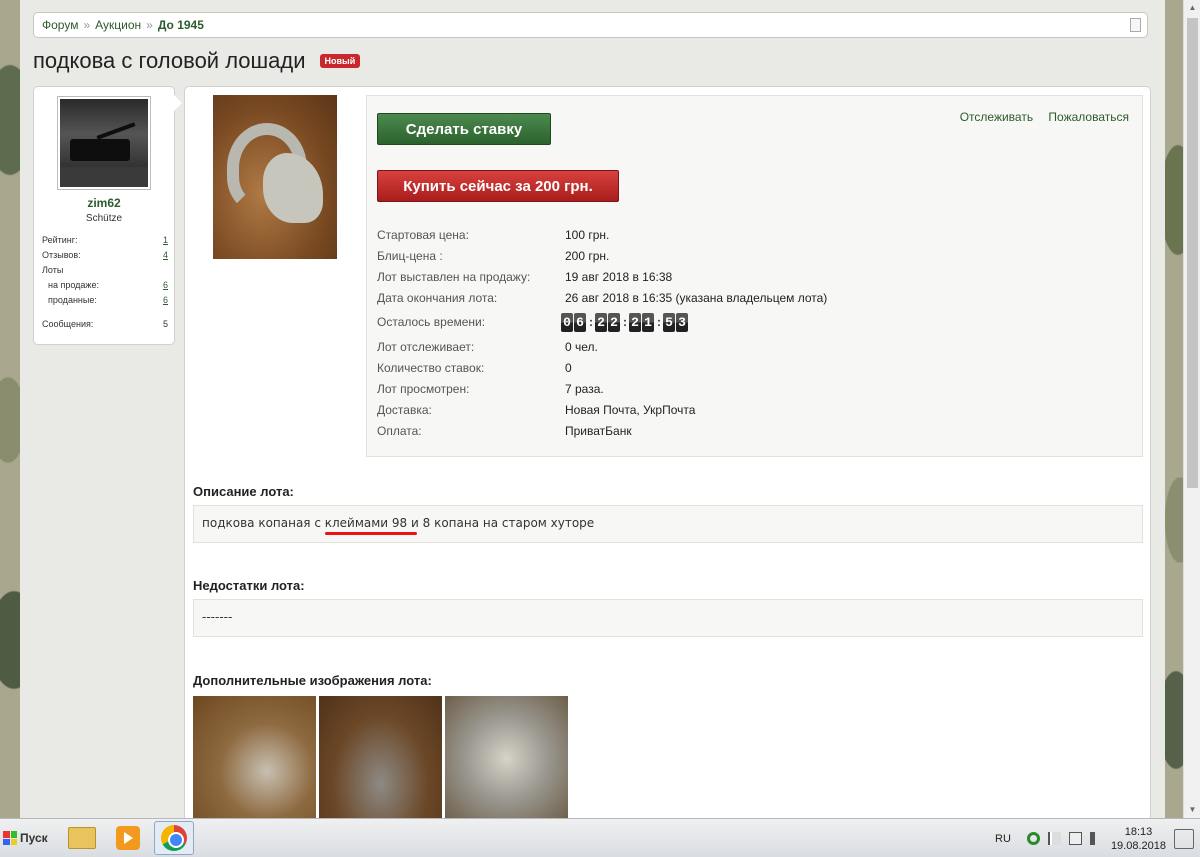  I want to click on stat-value: 4, so click(165, 255).